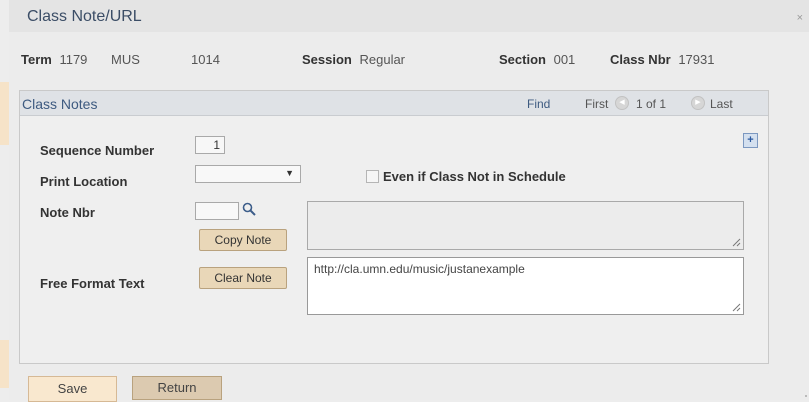 This screenshot has width=809, height=402. I want to click on class-nbr-value: 17931, so click(696, 59).